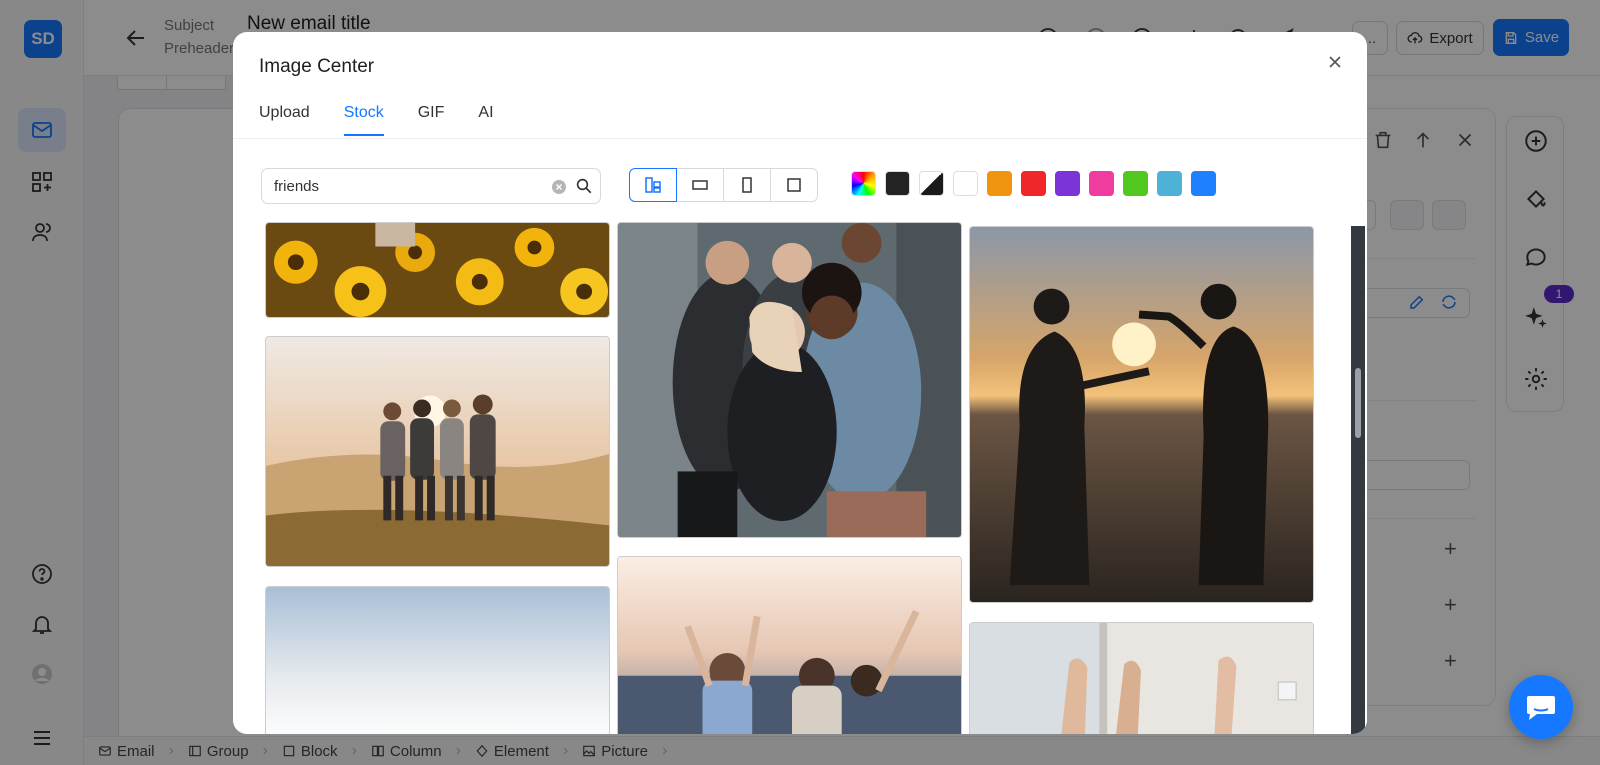  What do you see at coordinates (1203, 183) in the screenshot?
I see `color-swatch-blue` at bounding box center [1203, 183].